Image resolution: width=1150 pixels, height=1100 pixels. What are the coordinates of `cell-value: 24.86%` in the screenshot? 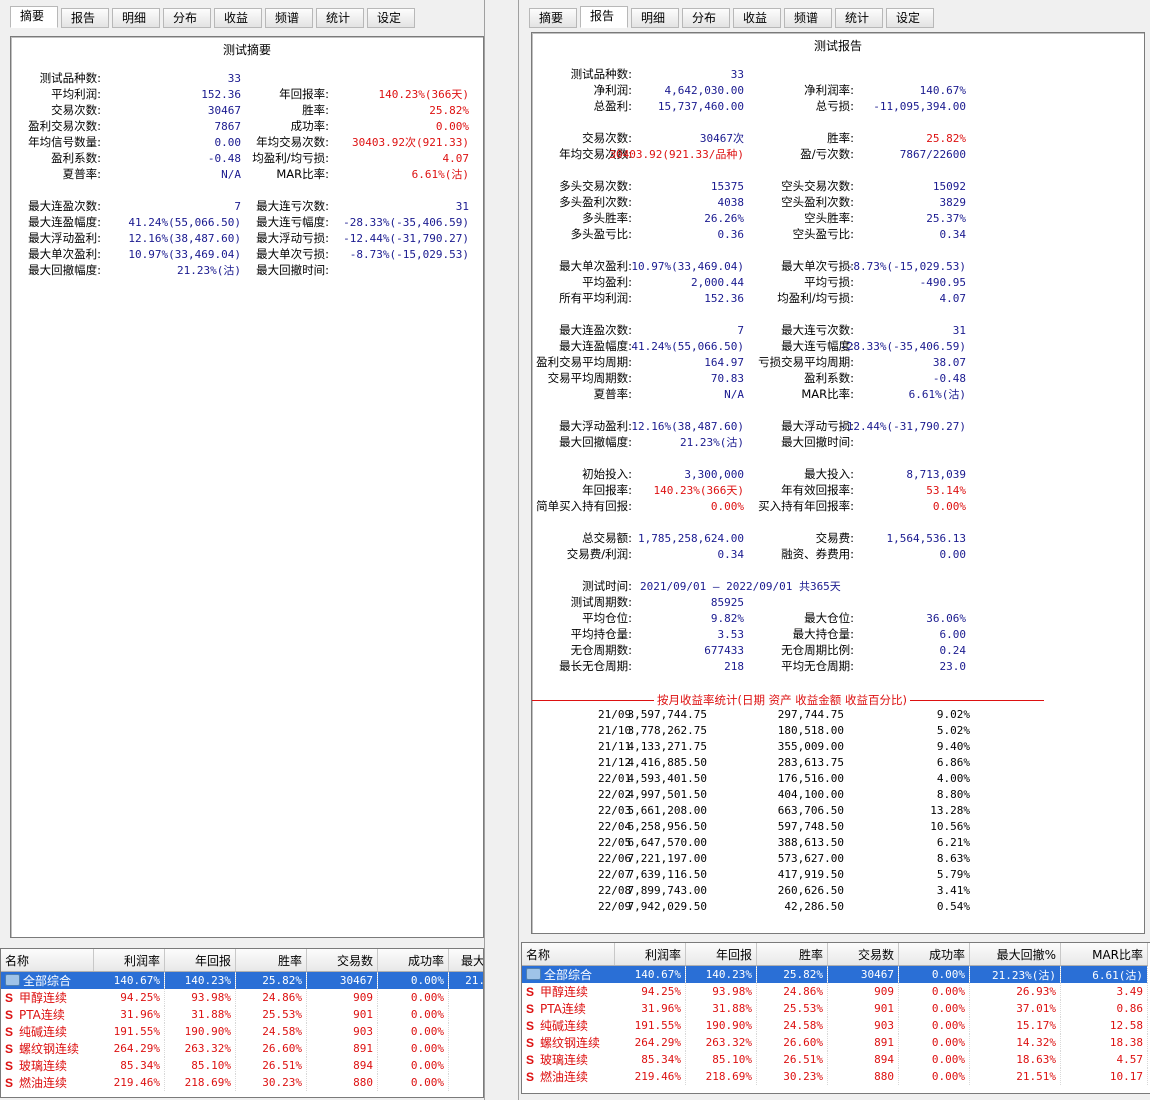 It's located at (271, 997).